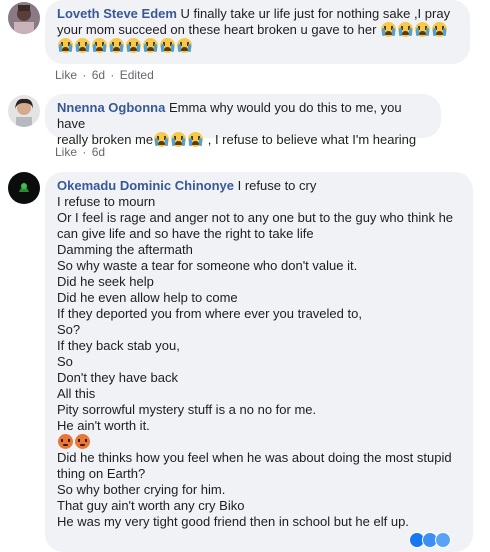 The height and width of the screenshot is (552, 490). I want to click on comment-text: , I refuse to believe what I'm hearing, so click(310, 139).